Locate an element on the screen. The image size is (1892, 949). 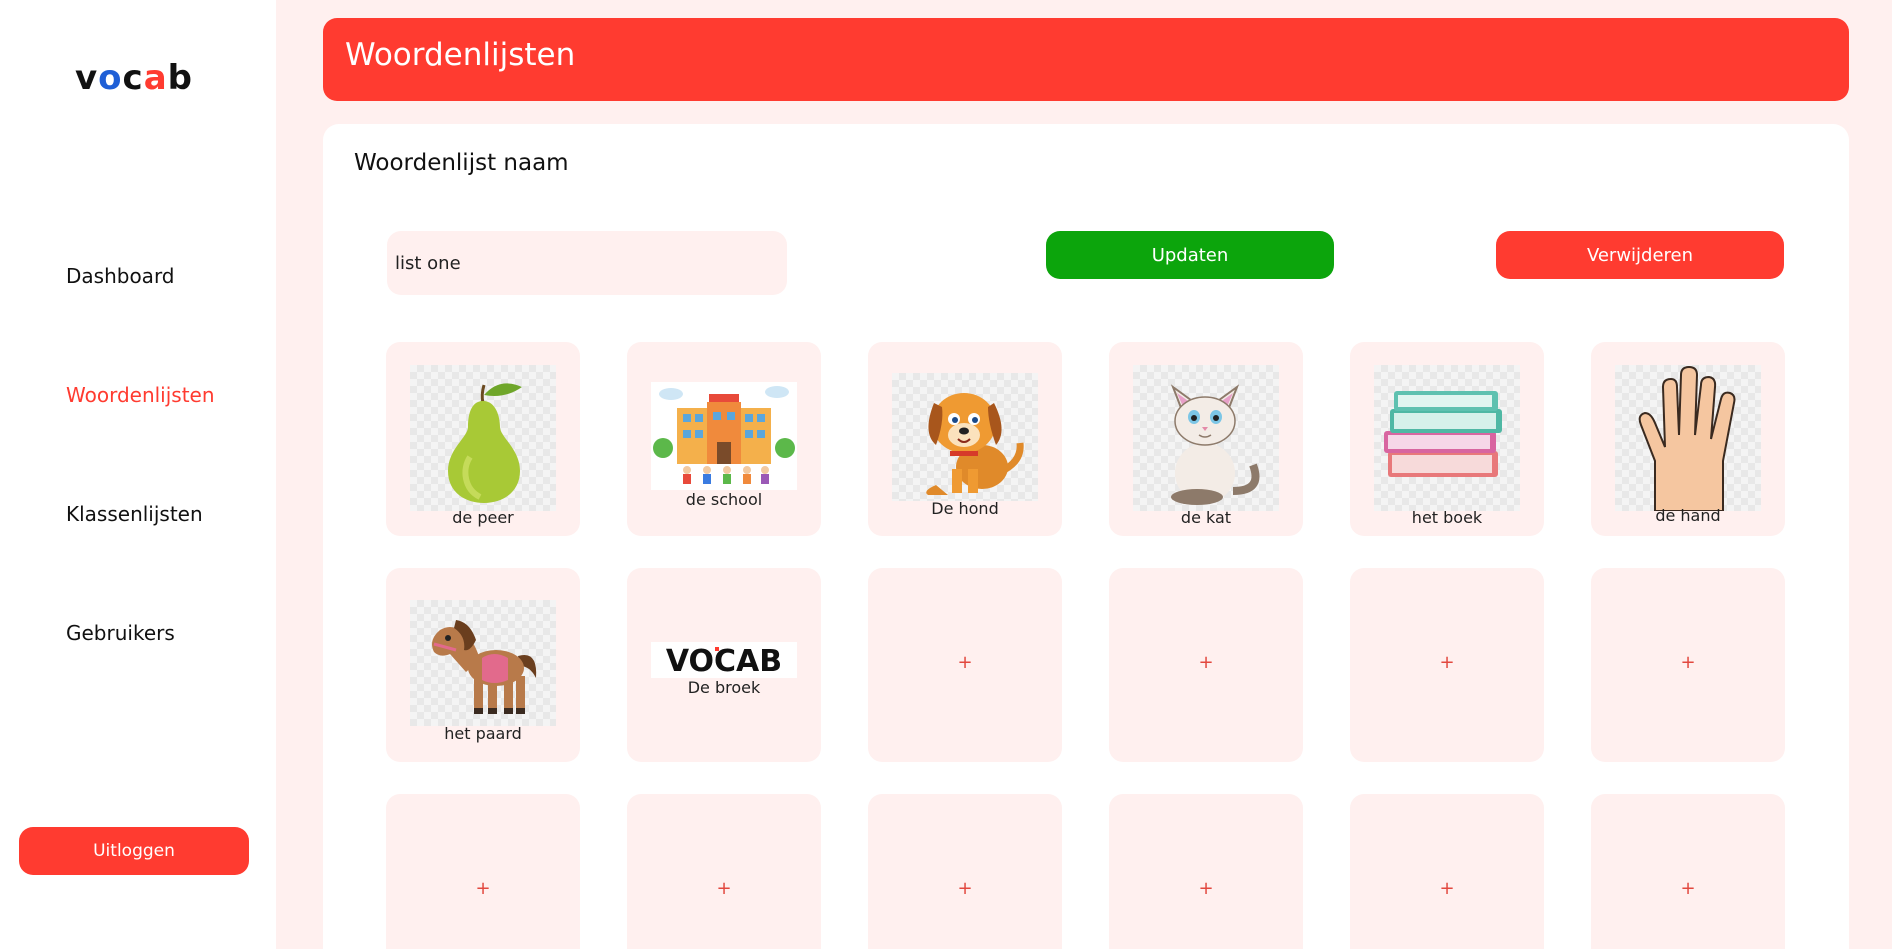
school-image is located at coordinates (724, 436).